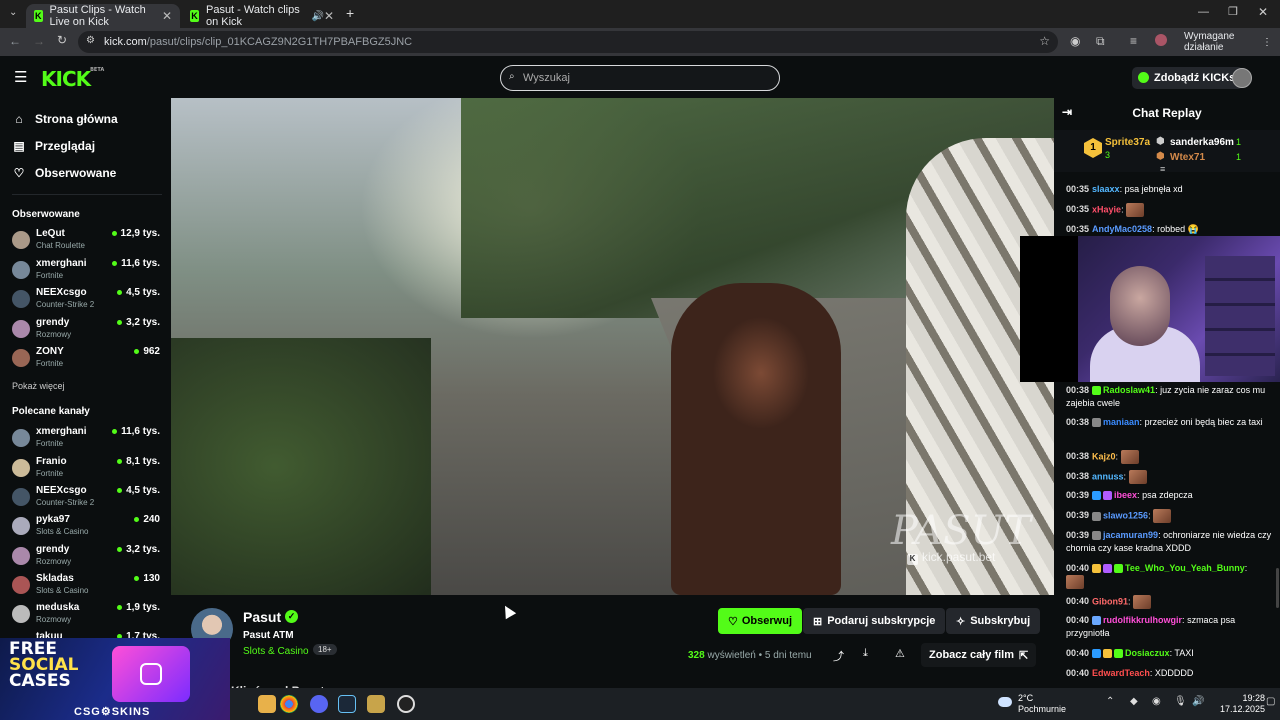 The image size is (1280, 720). What do you see at coordinates (90, 40) in the screenshot?
I see `site-info-icon: ⚙` at bounding box center [90, 40].